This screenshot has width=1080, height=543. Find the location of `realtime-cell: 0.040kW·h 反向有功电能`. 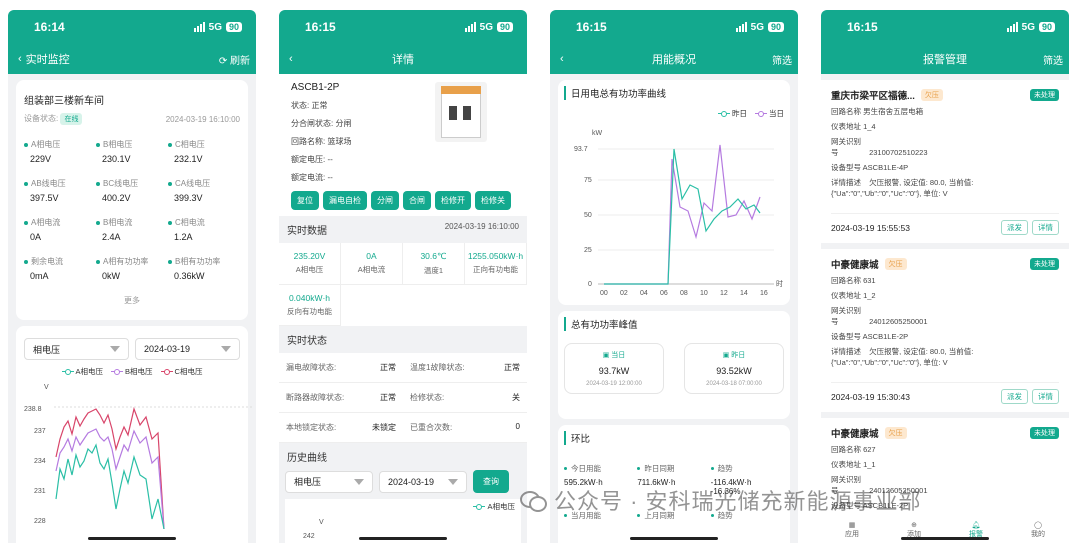

realtime-cell: 0.040kW·h 反向有功电能 is located at coordinates (310, 305).